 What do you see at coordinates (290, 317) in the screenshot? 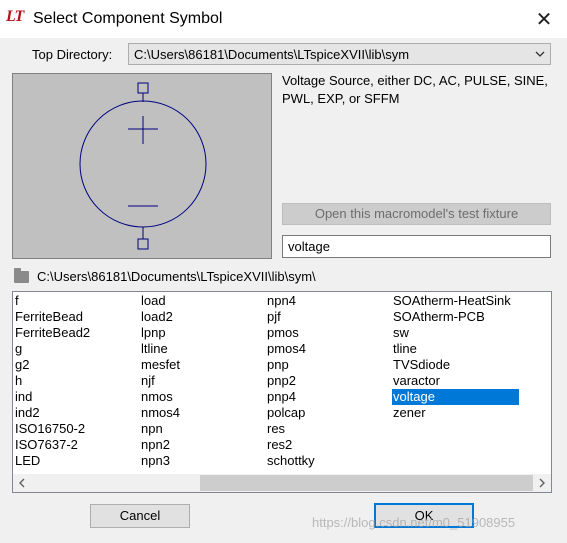
I see `list-item: pjf` at bounding box center [290, 317].